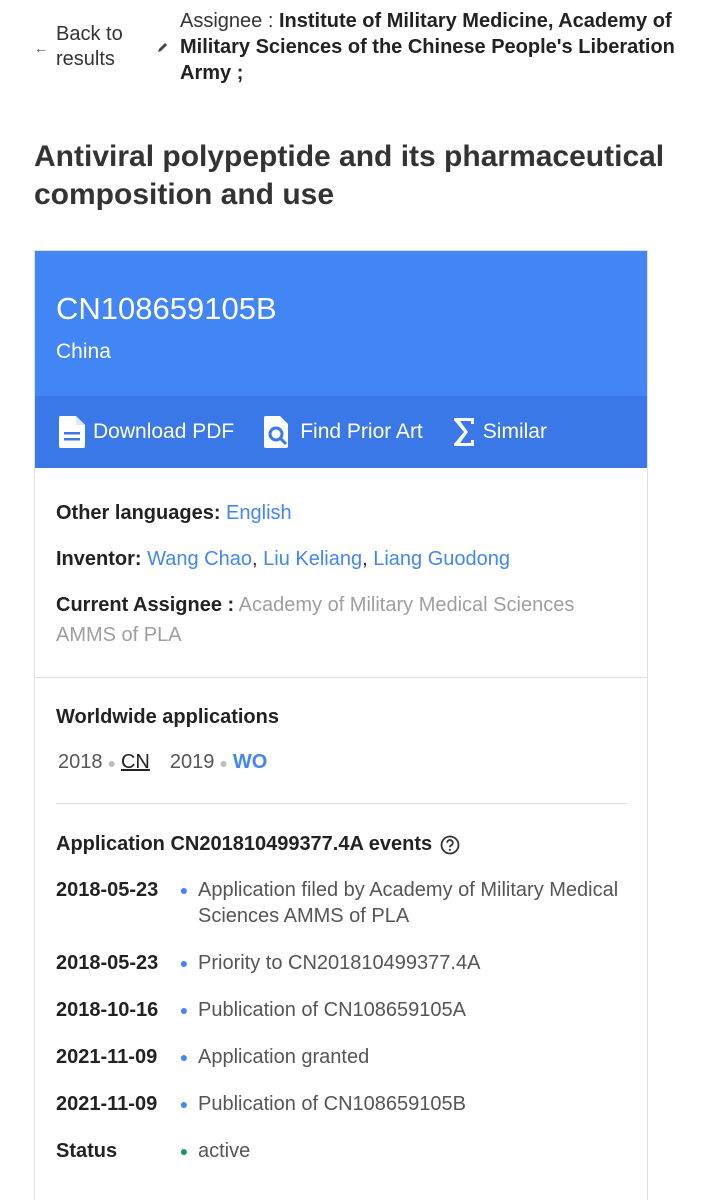 The image size is (715, 1200). Describe the element at coordinates (514, 431) in the screenshot. I see `similar-label: Similar` at that location.